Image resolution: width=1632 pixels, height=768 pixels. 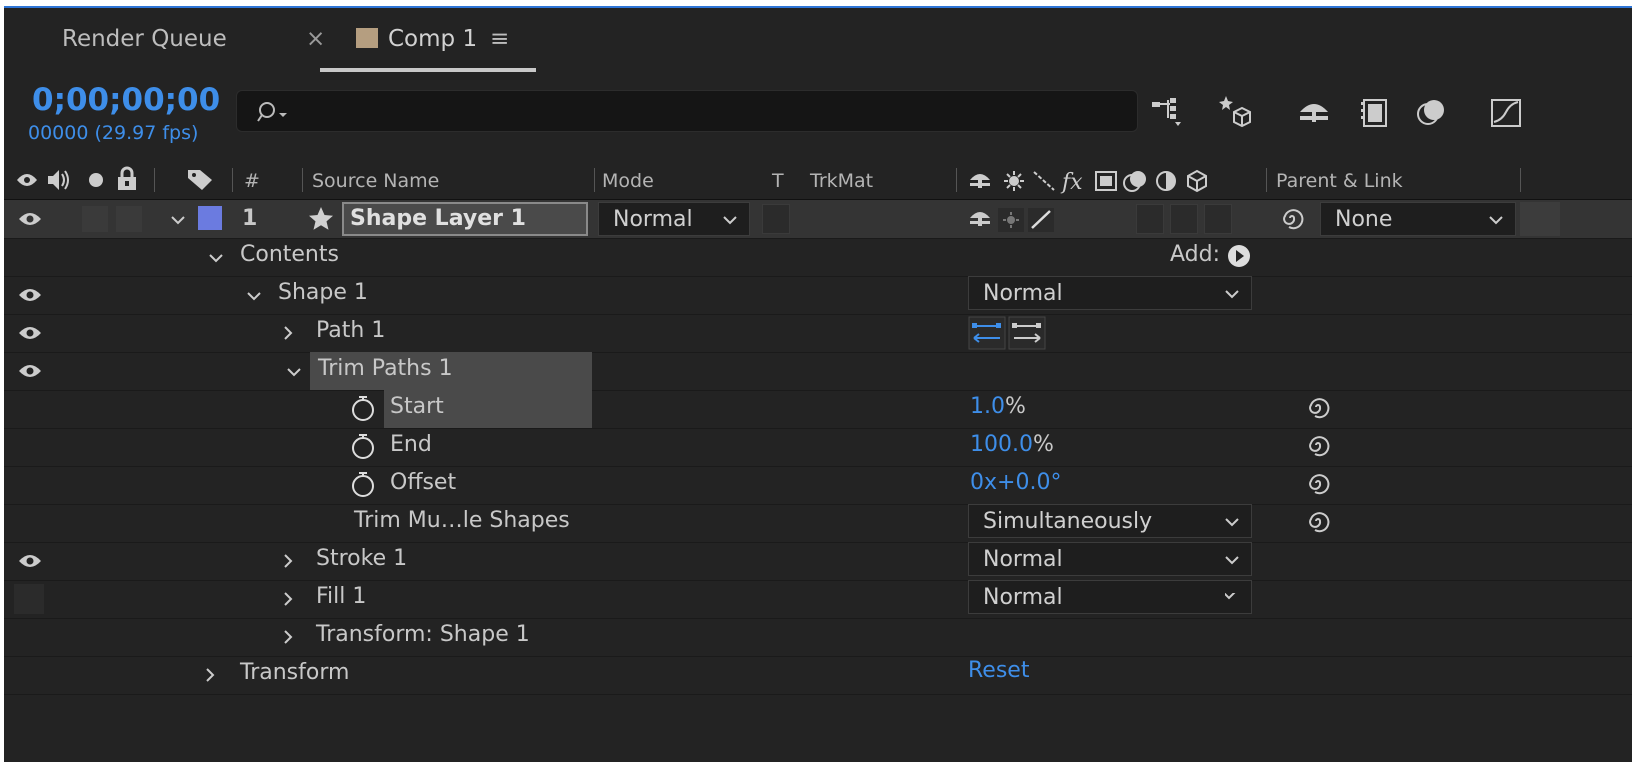 I want to click on 3d-layer-switch, so click(x=1218, y=219).